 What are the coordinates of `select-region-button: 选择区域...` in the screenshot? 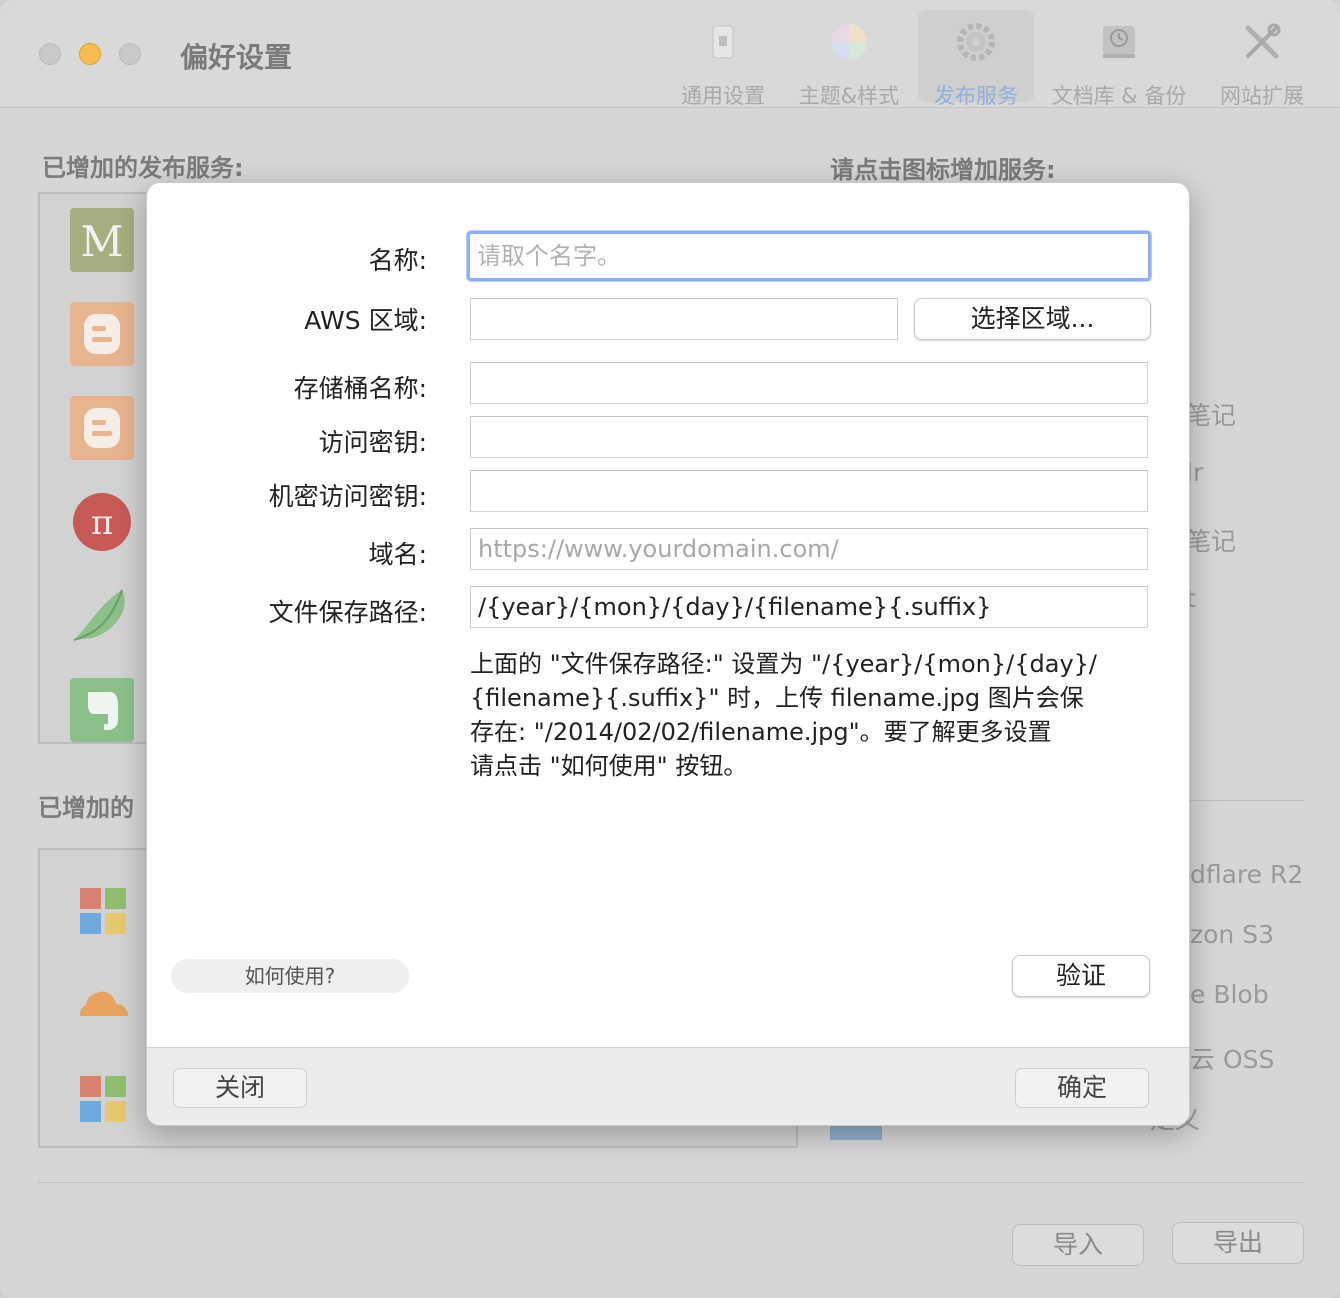 It's located at (1032, 319).